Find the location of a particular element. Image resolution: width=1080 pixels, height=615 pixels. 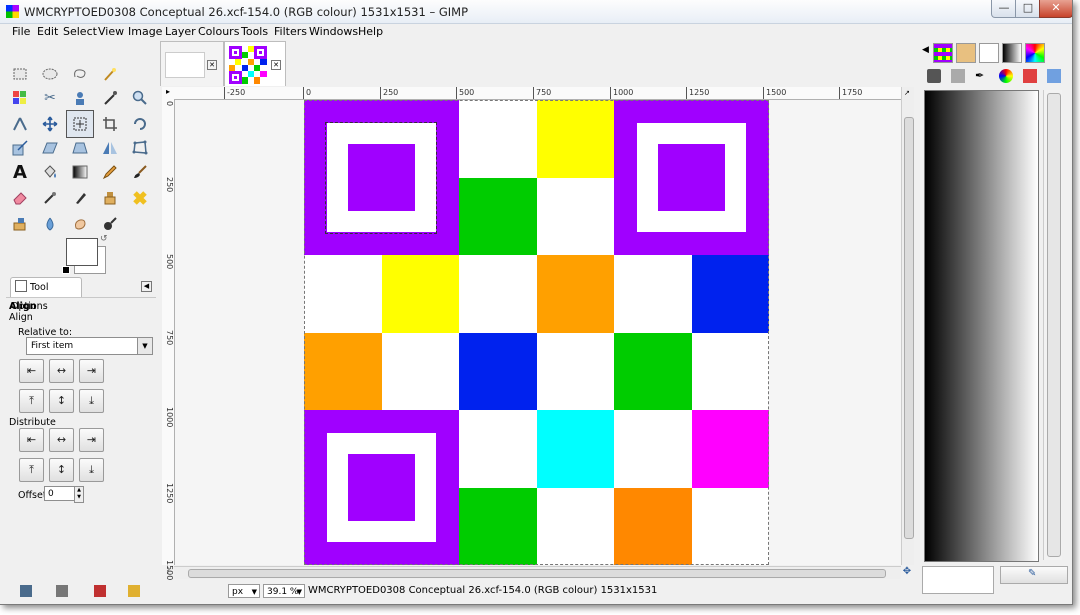

gradient-preview is located at coordinates (981, 326).